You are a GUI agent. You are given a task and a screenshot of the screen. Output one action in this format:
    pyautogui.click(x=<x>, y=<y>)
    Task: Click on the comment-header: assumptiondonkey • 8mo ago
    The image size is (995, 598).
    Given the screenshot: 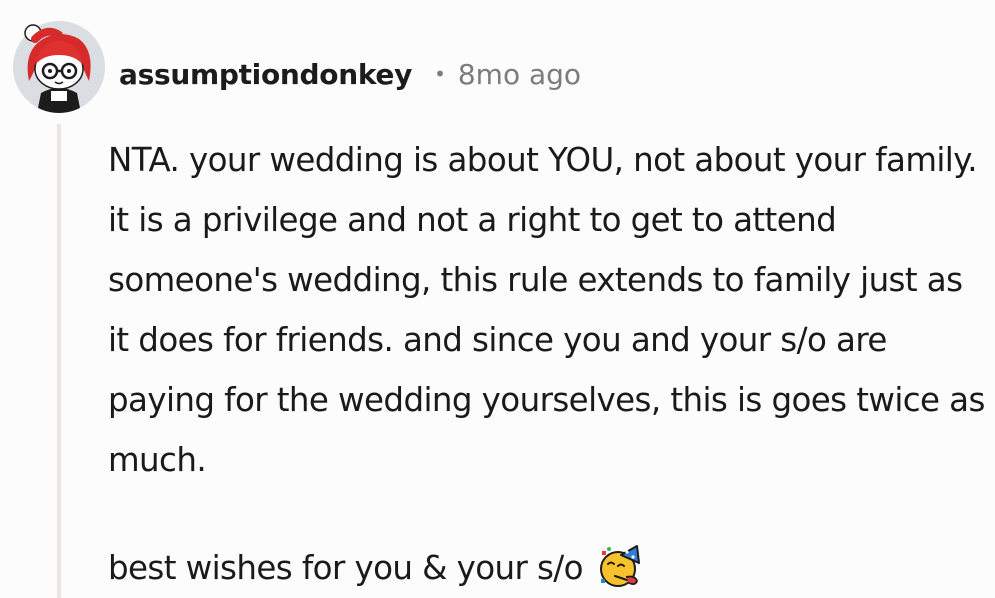 What is the action you would take?
    pyautogui.click(x=350, y=74)
    